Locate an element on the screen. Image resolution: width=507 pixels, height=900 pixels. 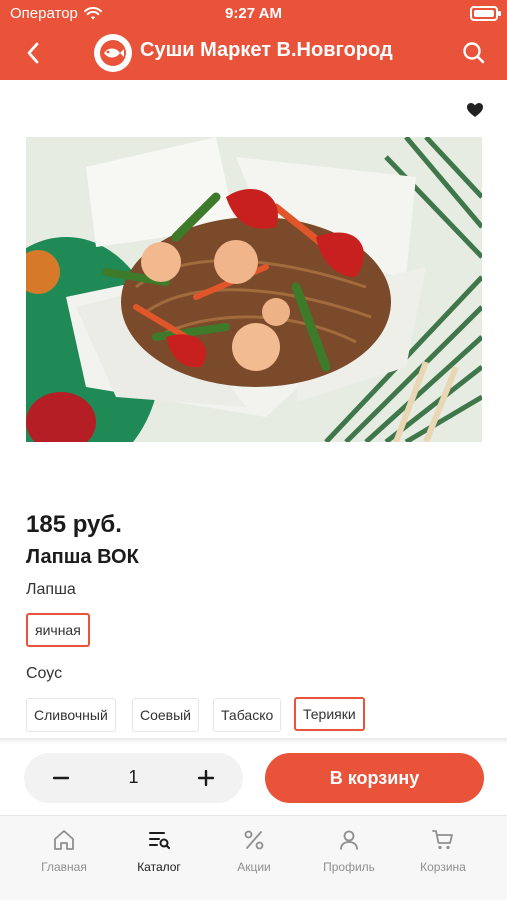
tab-cart-label: Корзина is located at coordinates (443, 867).